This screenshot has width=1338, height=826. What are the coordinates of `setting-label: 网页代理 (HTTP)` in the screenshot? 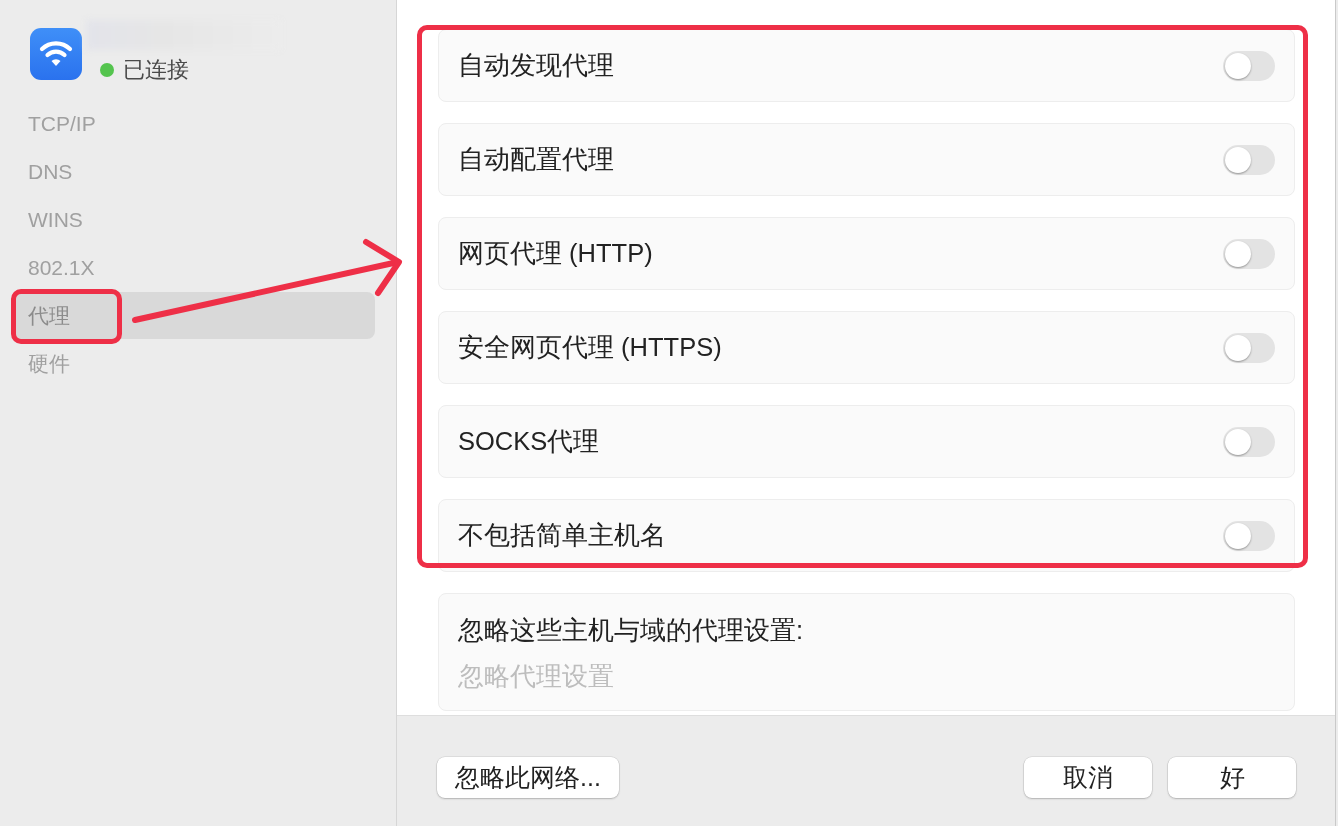 It's located at (555, 253).